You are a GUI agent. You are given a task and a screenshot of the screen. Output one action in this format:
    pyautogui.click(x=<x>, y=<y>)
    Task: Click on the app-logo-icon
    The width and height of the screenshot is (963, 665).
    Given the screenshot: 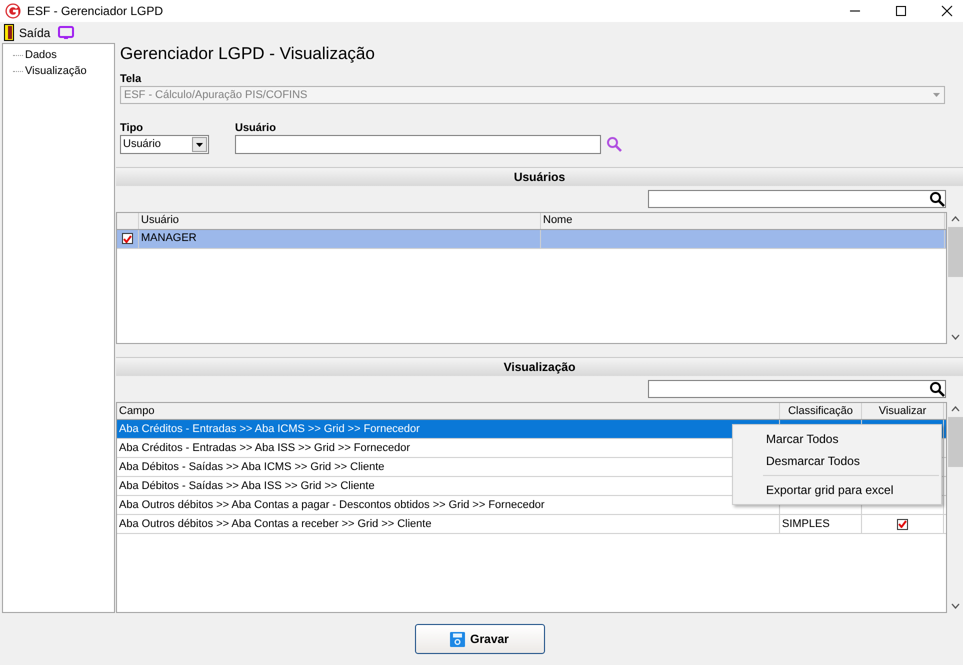 What is the action you would take?
    pyautogui.click(x=13, y=11)
    